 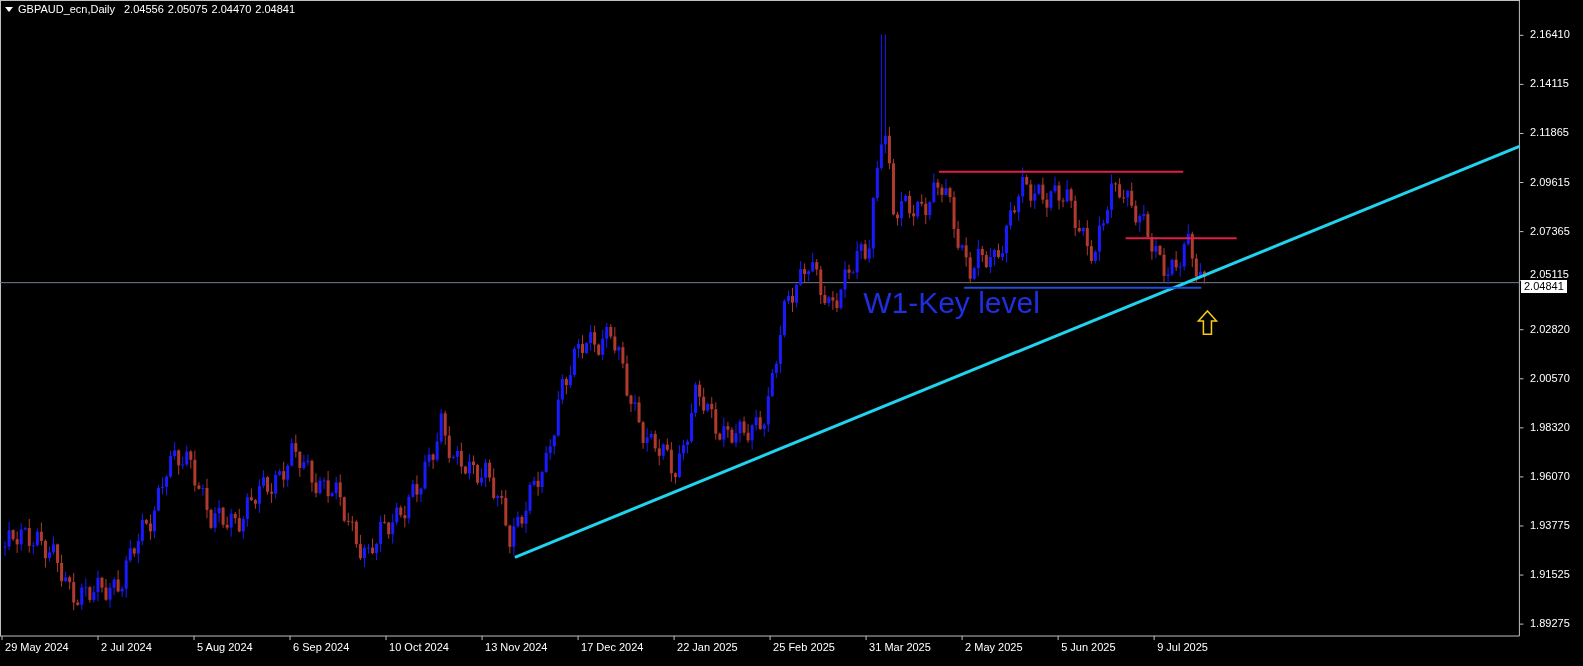 What do you see at coordinates (612, 647) in the screenshot?
I see `date-axis-label: 17 Dec 2024` at bounding box center [612, 647].